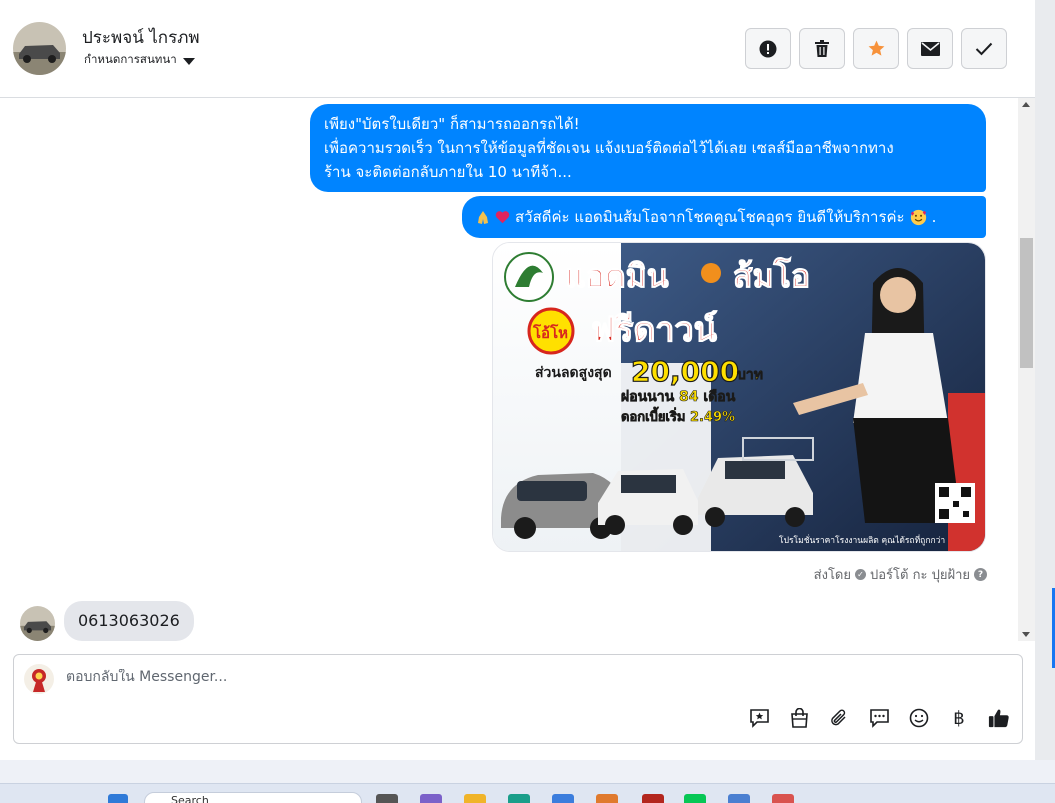 Image resolution: width=1055 pixels, height=803 pixels. I want to click on quick-reply-icon, so click(879, 718).